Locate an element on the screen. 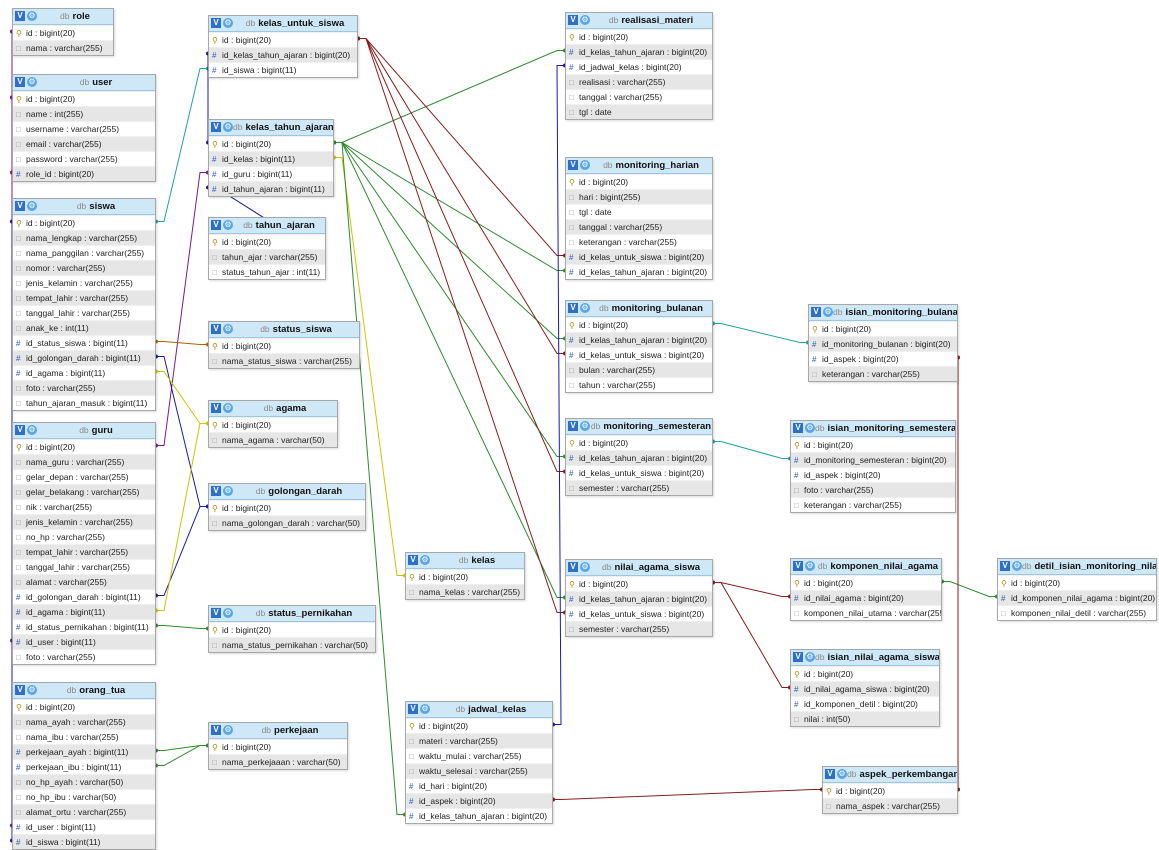 The width and height of the screenshot is (1159, 850). table-header: V ⚙ db role is located at coordinates (63, 17).